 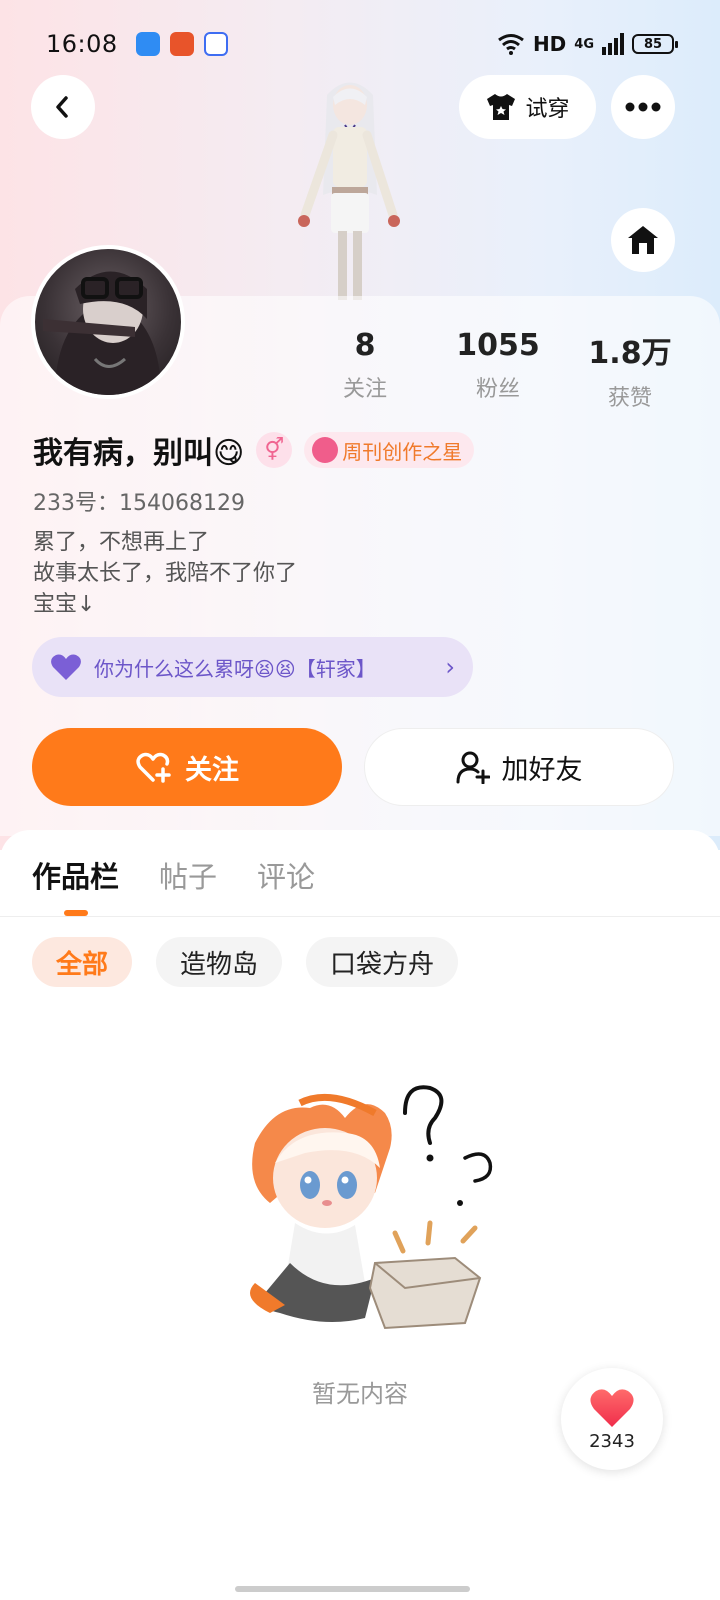 What do you see at coordinates (325, 450) in the screenshot?
I see `medal-icon` at bounding box center [325, 450].